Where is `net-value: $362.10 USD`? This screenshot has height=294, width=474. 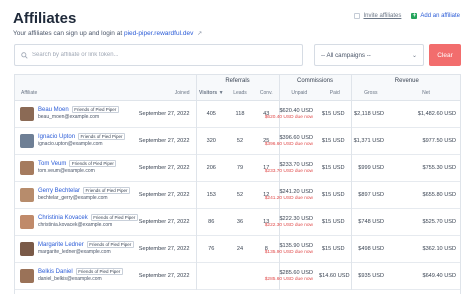 net-value: $362.10 USD is located at coordinates (439, 248).